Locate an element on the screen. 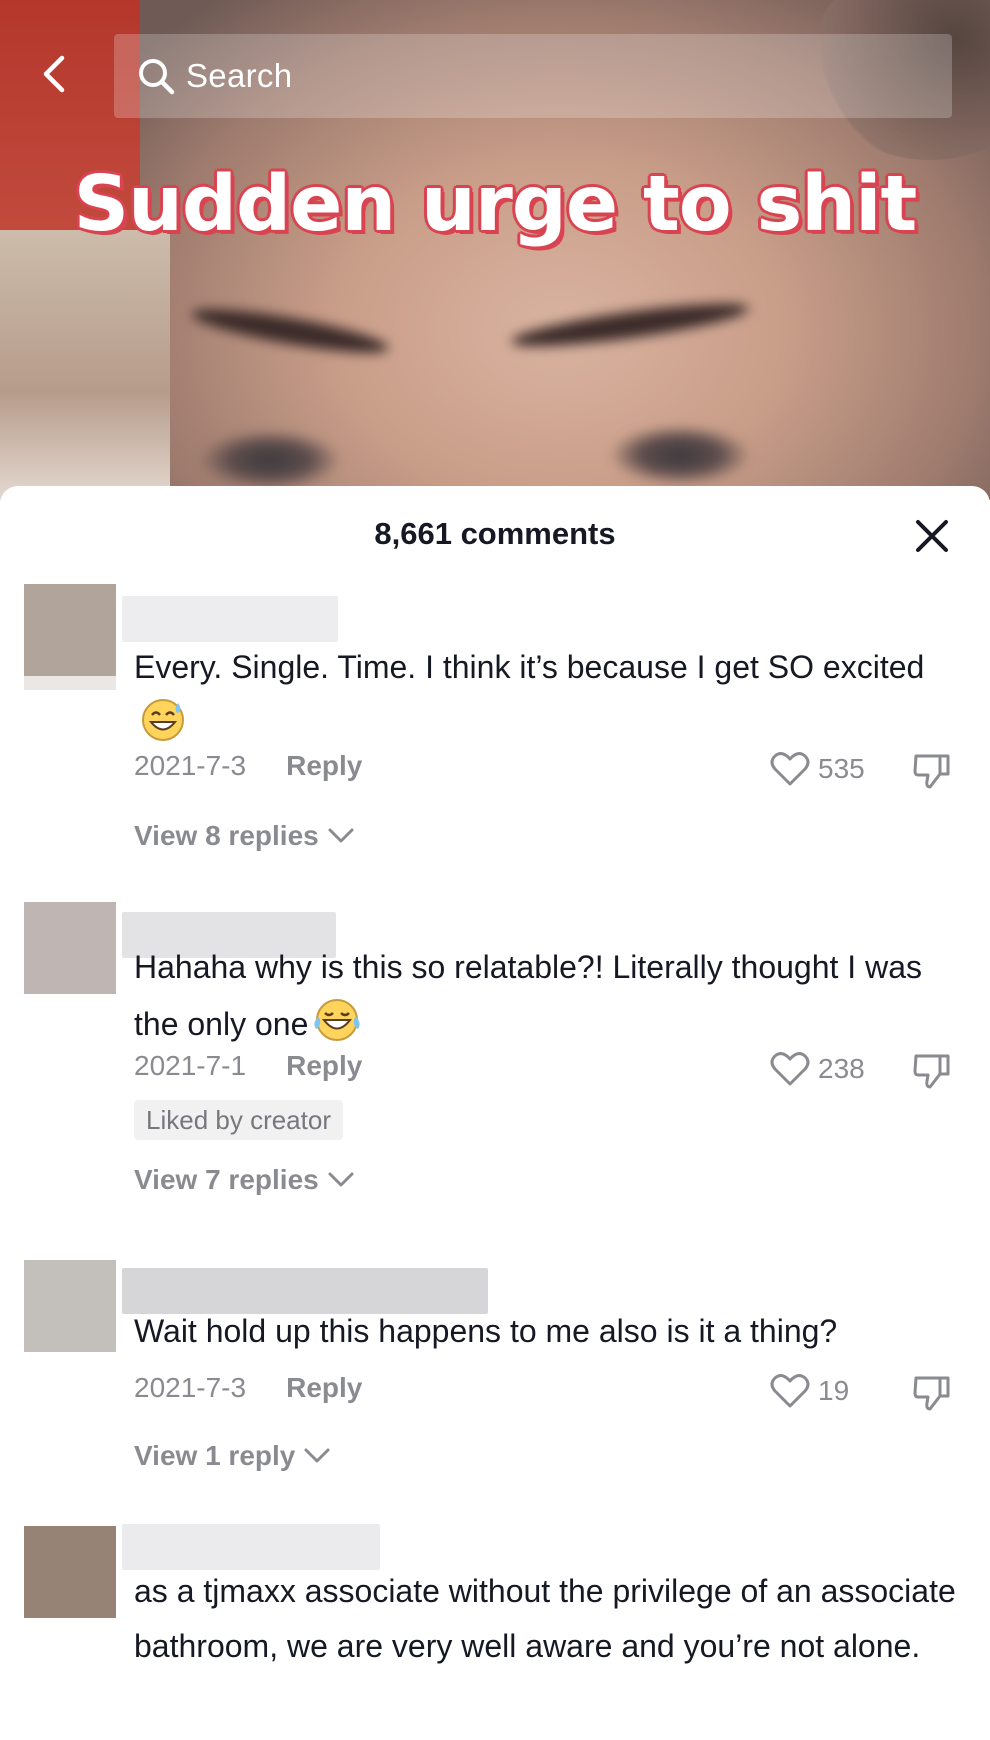  close-icon is located at coordinates (932, 536).